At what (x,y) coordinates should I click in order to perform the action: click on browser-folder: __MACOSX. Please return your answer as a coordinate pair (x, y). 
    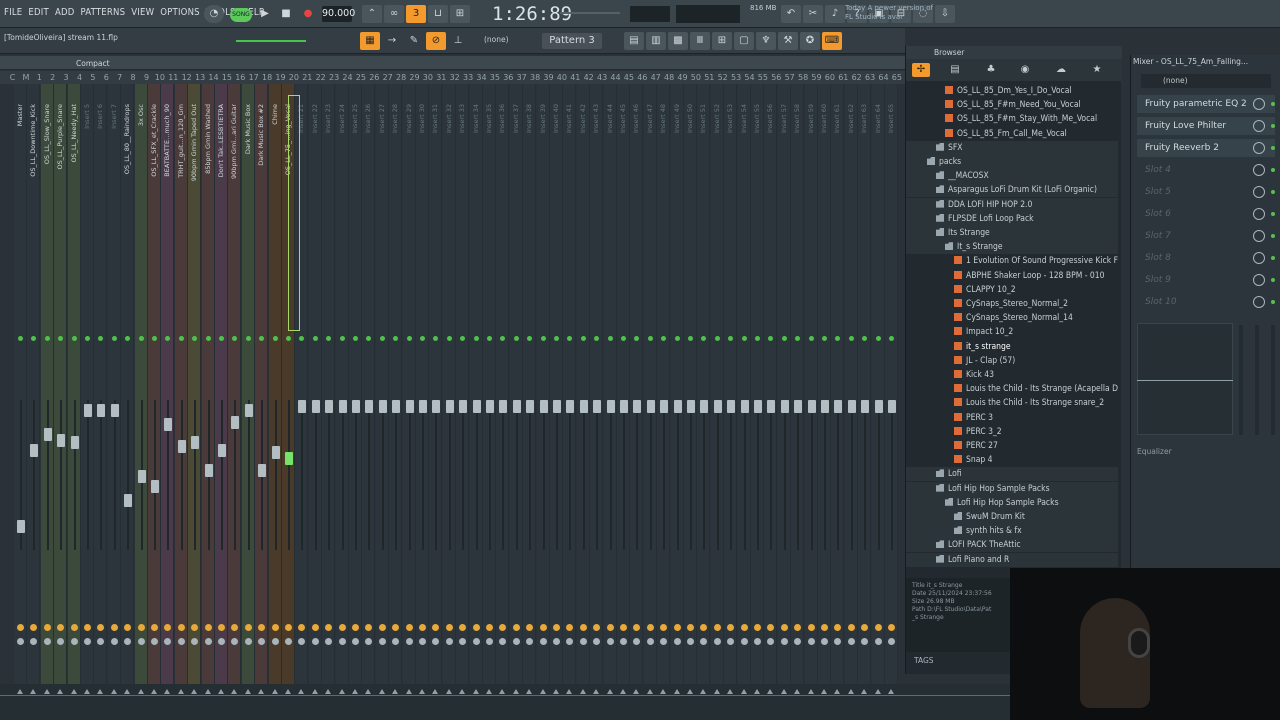
    Looking at the image, I should click on (1012, 176).